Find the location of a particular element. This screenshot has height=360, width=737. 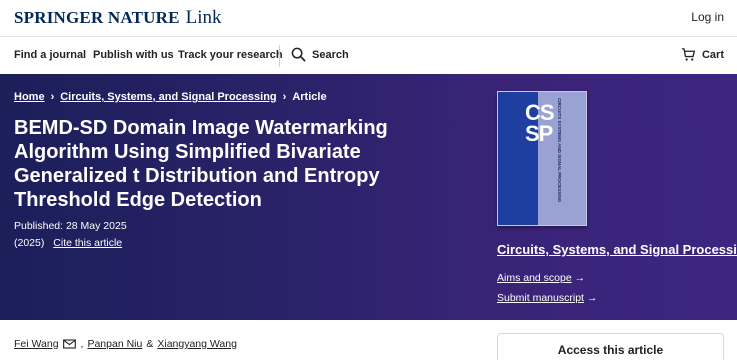

article-year: (2025) is located at coordinates (29, 243).